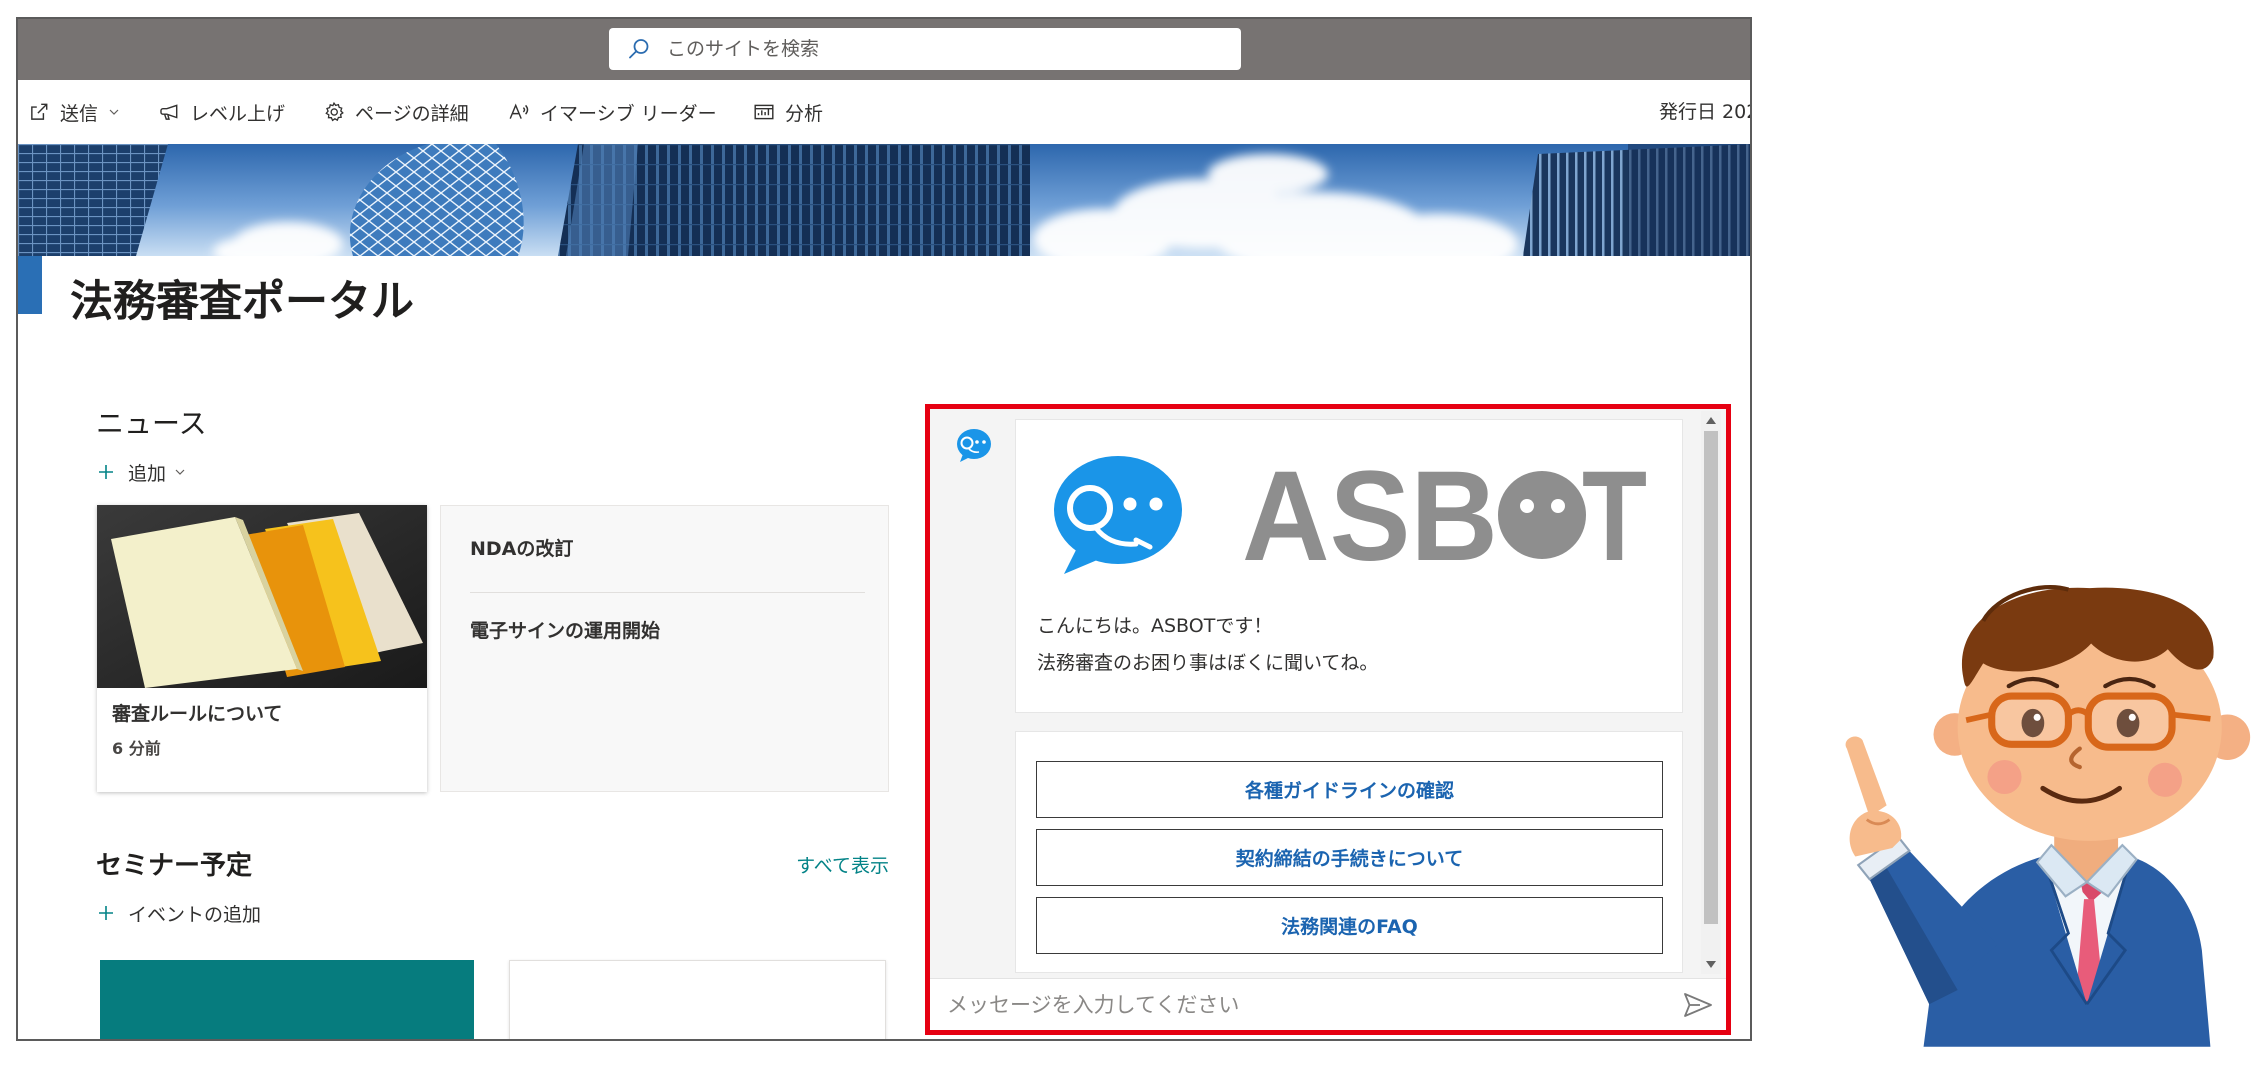 This screenshot has height=1067, width=2265. Describe the element at coordinates (1698, 1005) in the screenshot. I see `send-icon` at that location.